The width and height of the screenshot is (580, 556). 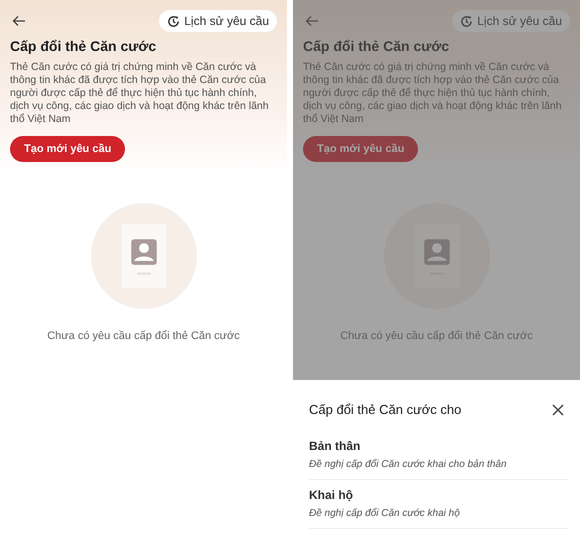 I want to click on create-request-button: Tạo mới yêu cầu, so click(x=68, y=149).